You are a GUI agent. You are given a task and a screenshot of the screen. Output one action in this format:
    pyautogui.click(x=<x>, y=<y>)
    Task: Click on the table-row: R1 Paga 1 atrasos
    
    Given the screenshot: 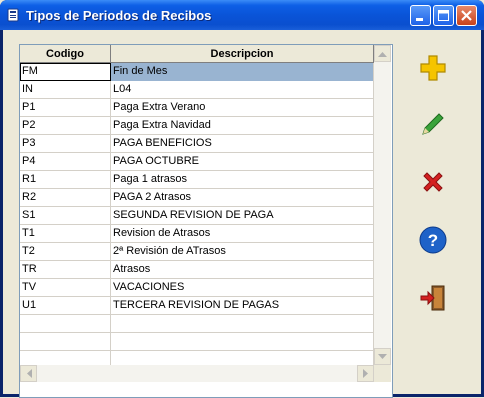 What is the action you would take?
    pyautogui.click(x=197, y=180)
    